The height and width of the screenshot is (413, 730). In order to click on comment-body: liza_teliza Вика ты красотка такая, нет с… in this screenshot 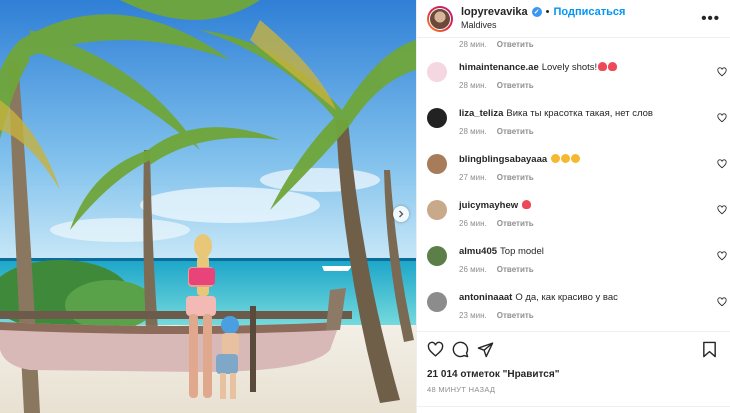, I will do `click(579, 114)`.